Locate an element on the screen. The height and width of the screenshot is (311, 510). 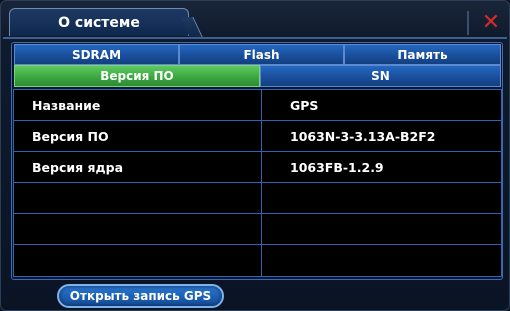
tab-label: SDRAM is located at coordinates (96, 54).